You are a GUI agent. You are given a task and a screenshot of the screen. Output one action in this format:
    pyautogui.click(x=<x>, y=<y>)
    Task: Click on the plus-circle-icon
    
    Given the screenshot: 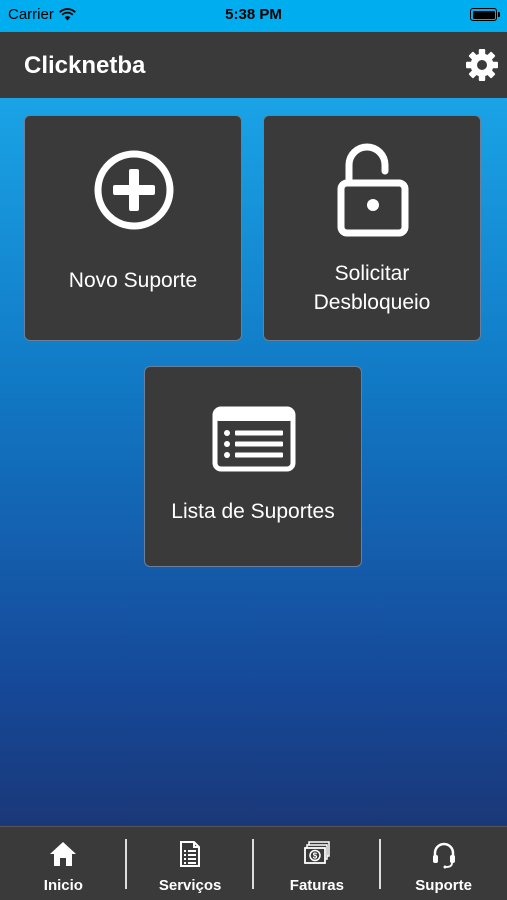 What is the action you would take?
    pyautogui.click(x=134, y=190)
    